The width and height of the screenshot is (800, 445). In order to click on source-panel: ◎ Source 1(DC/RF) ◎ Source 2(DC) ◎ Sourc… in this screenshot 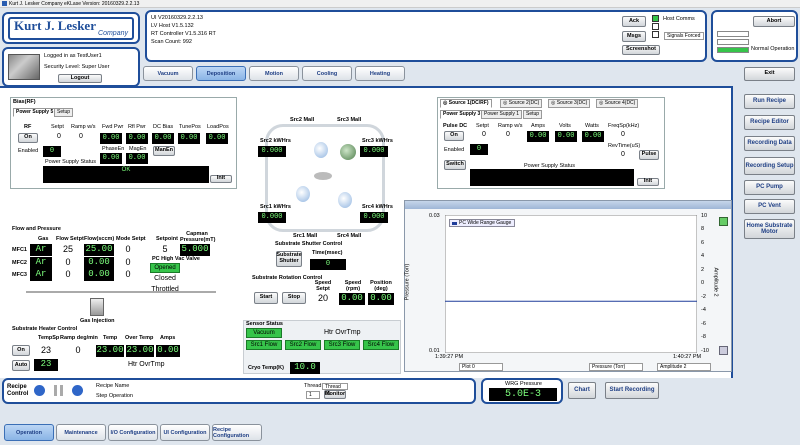, I will do `click(551, 143)`.